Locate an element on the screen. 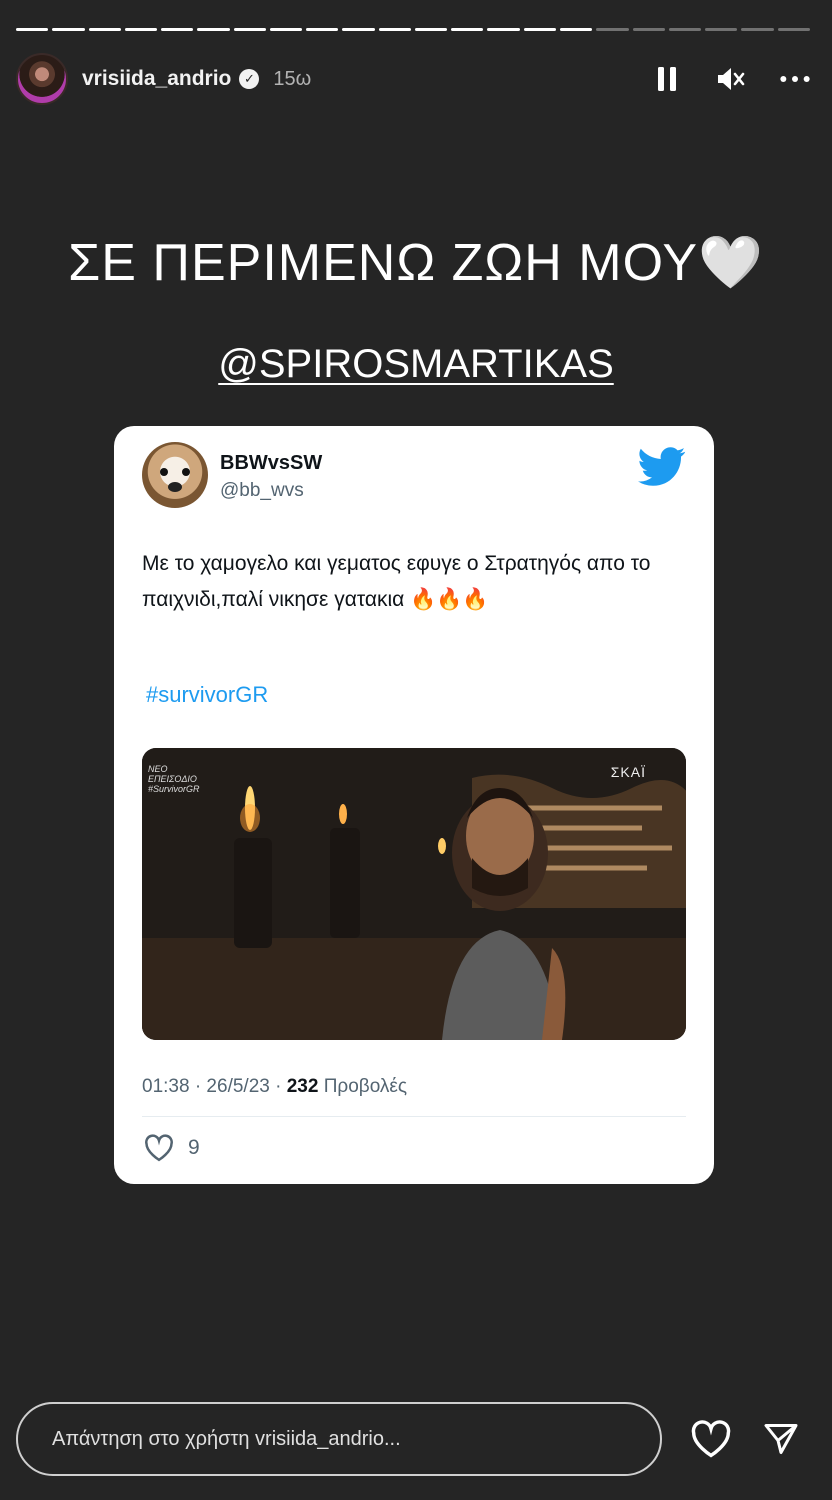 This screenshot has height=1500, width=832. tweet-media-scene is located at coordinates (414, 894).